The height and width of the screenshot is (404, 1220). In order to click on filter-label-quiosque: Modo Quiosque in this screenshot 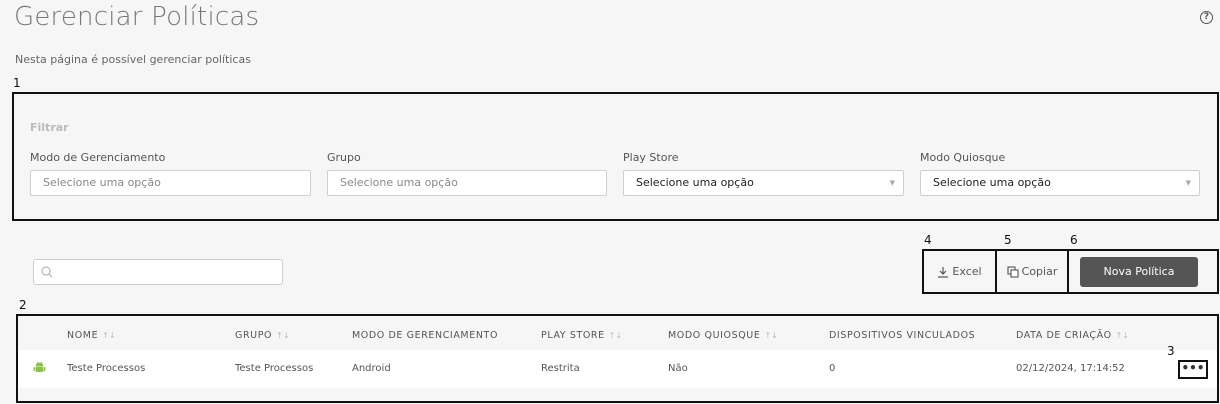, I will do `click(963, 157)`.